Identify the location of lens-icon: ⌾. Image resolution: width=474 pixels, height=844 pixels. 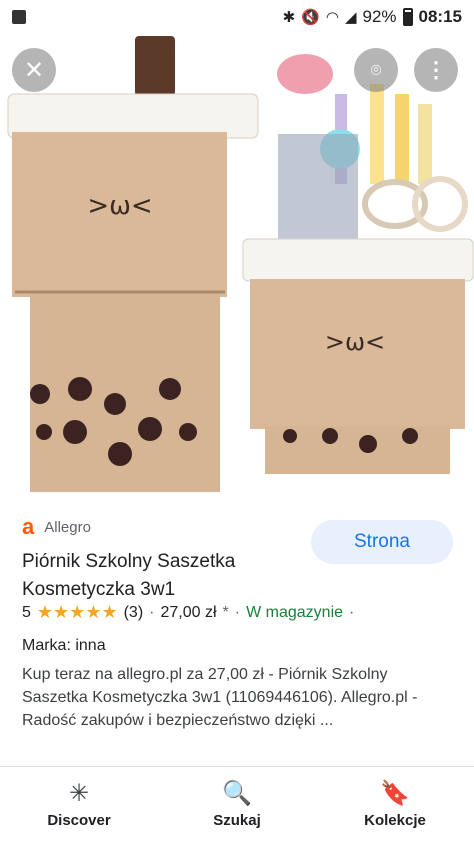
(376, 69).